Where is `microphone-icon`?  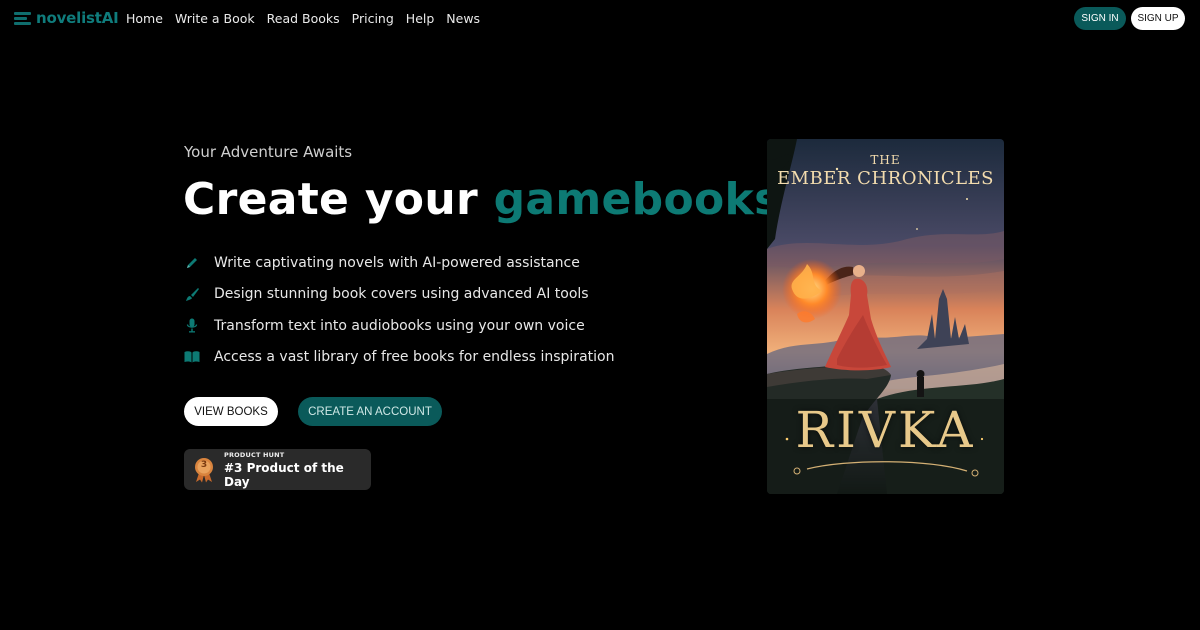
microphone-icon is located at coordinates (192, 326).